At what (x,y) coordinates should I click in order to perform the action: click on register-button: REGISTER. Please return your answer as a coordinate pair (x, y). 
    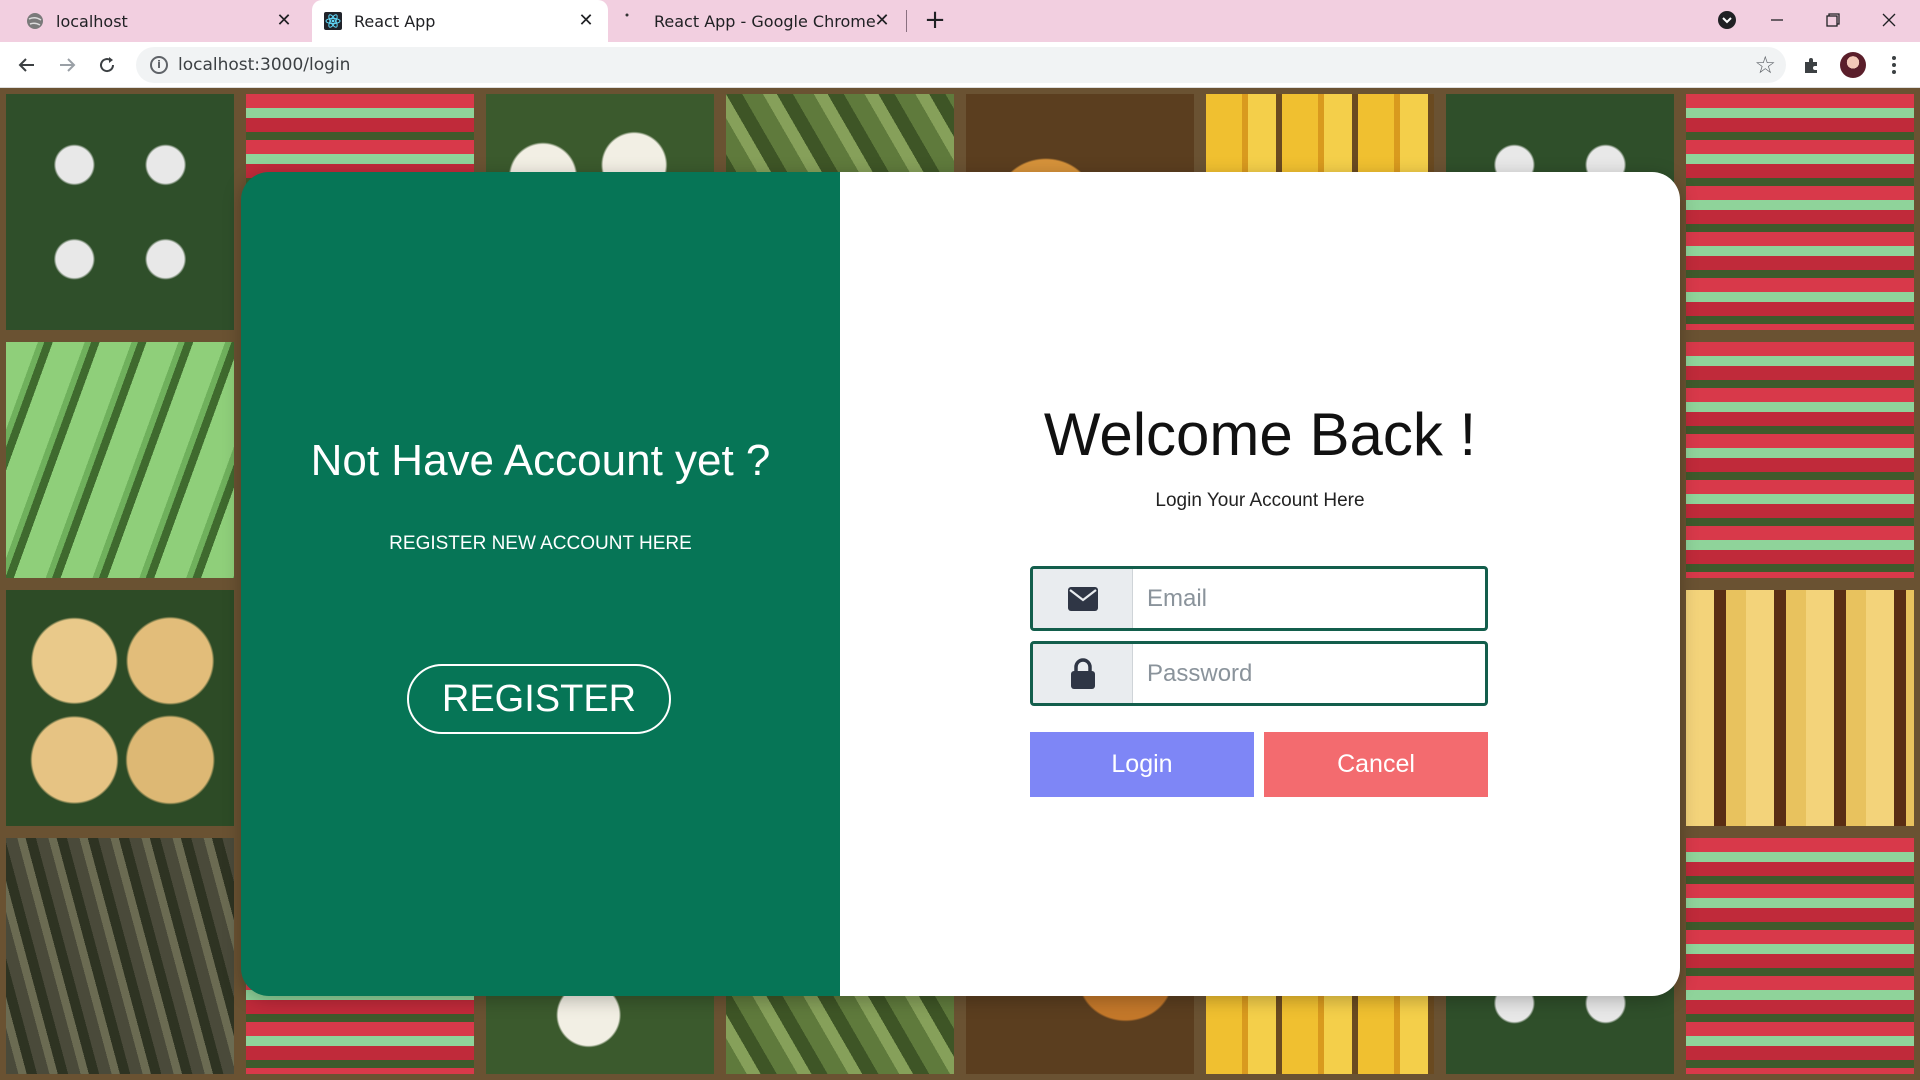
    Looking at the image, I should click on (539, 699).